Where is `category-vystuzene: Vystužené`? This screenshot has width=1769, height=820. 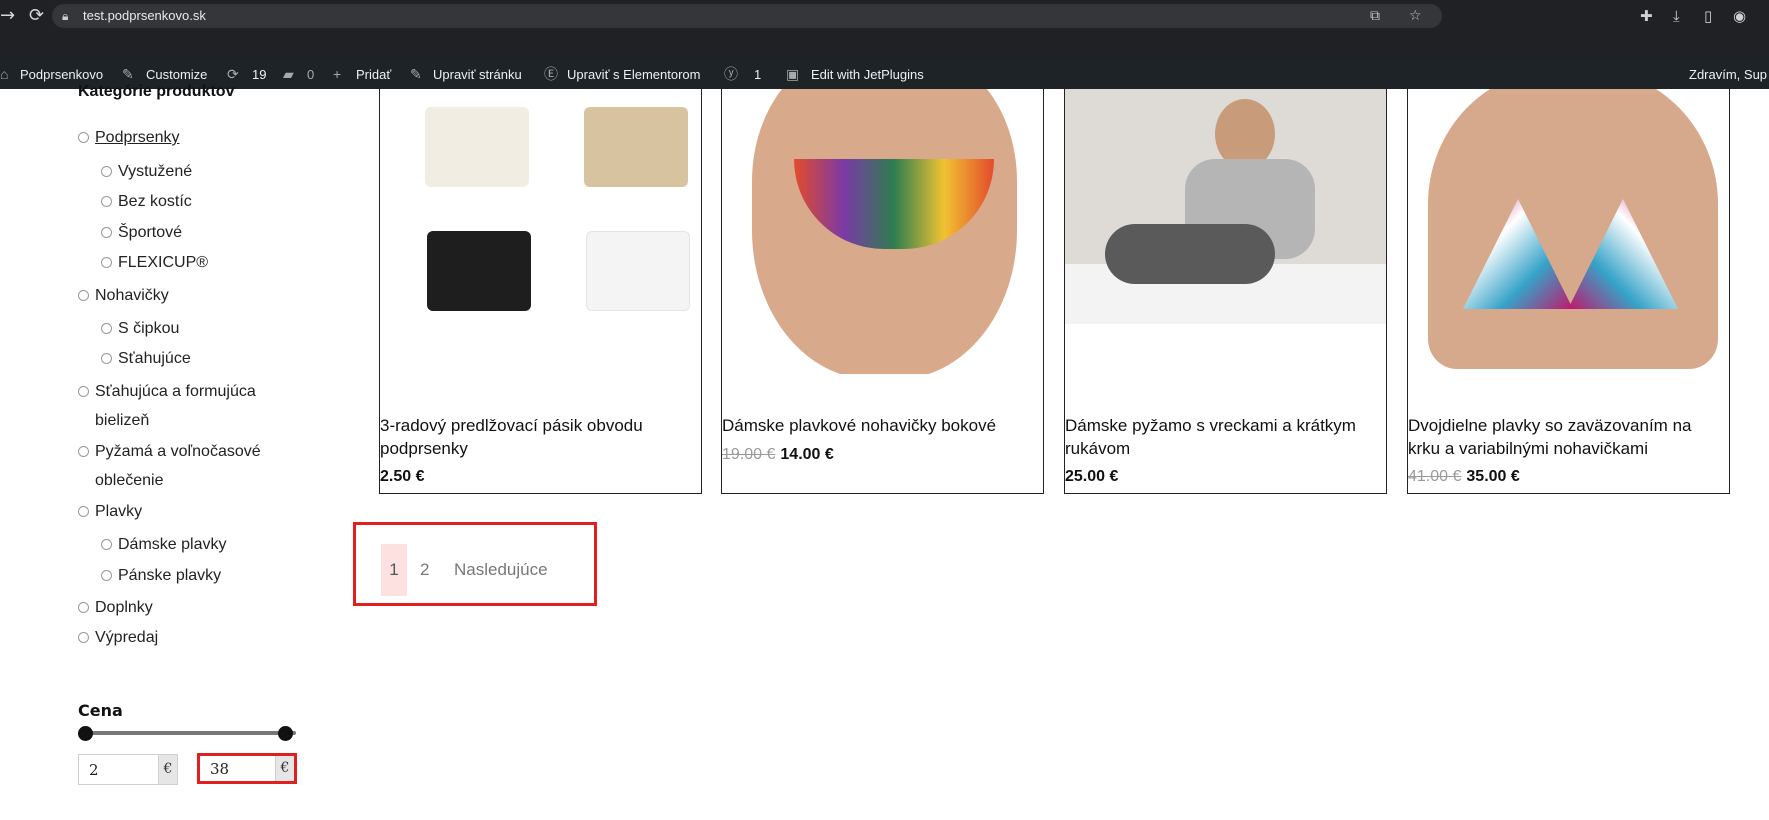
category-vystuzene: Vystužené is located at coordinates (146, 172).